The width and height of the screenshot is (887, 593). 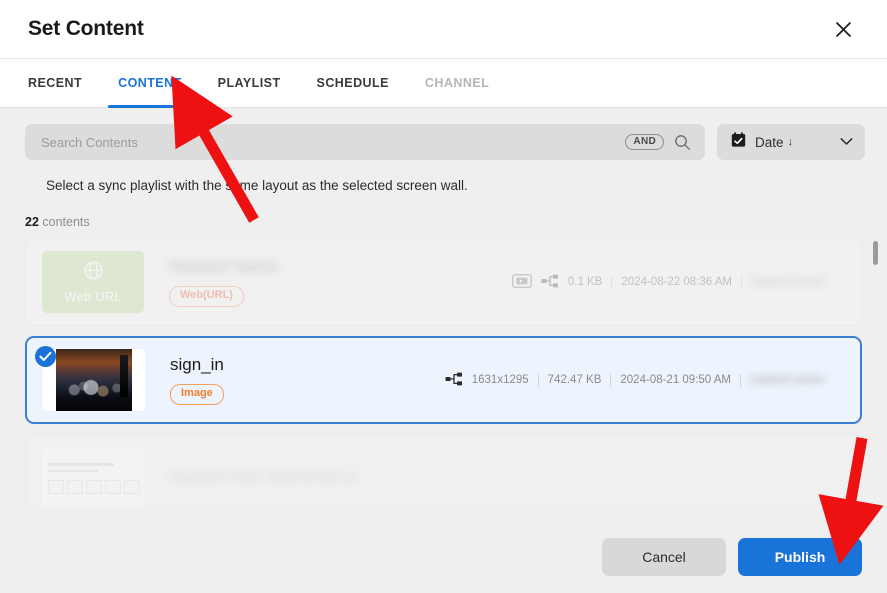 What do you see at coordinates (682, 142) in the screenshot?
I see `search-icon` at bounding box center [682, 142].